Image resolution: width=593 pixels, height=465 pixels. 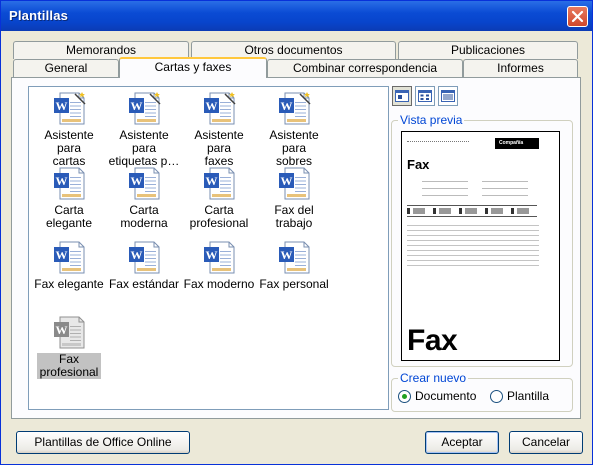 What do you see at coordinates (144, 216) in the screenshot?
I see `template-label: Carta moderna` at bounding box center [144, 216].